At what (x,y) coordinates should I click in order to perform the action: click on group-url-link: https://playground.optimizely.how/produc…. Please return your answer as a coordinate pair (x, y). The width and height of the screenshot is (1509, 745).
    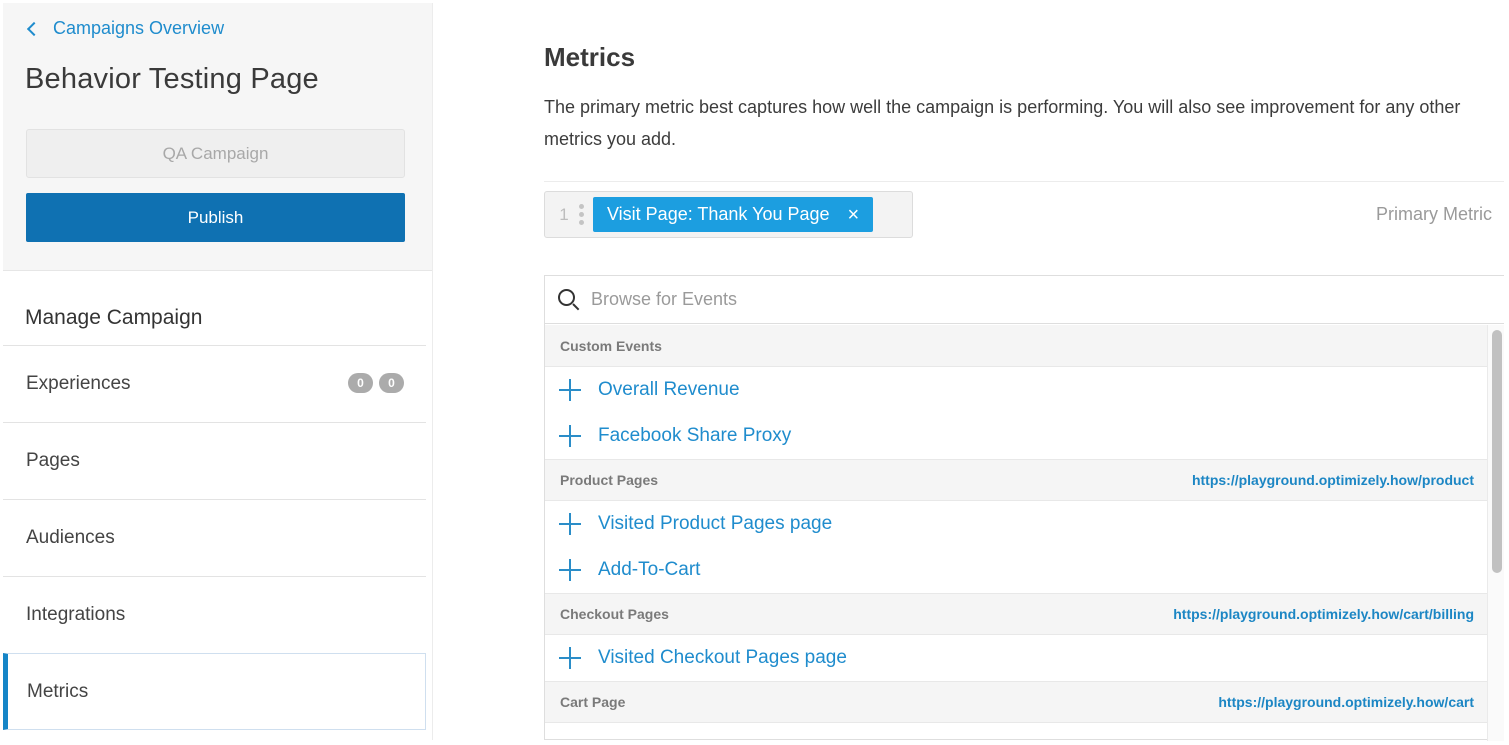
    Looking at the image, I should click on (1333, 480).